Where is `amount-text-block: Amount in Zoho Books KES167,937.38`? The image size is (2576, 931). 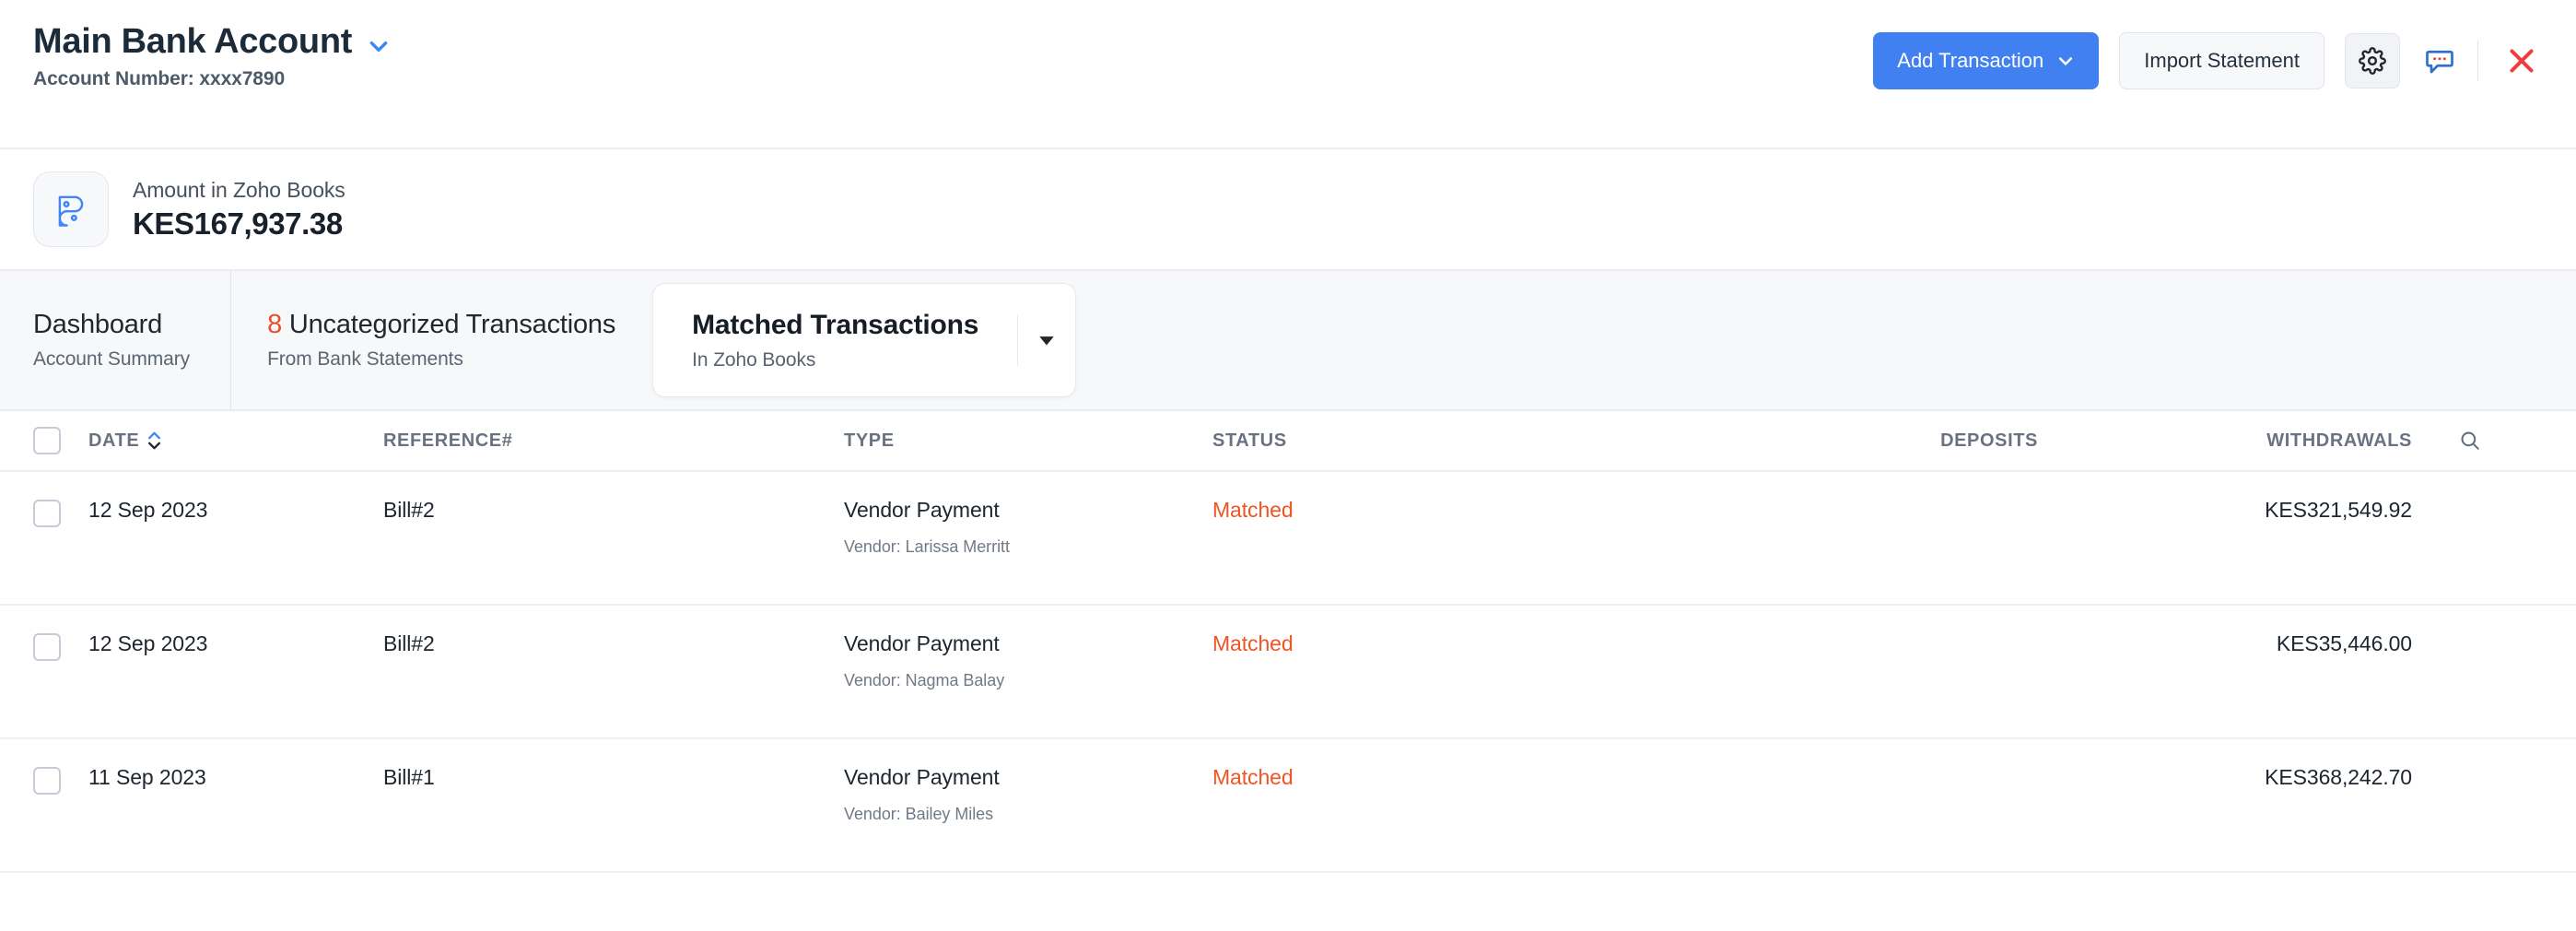
amount-text-block: Amount in Zoho Books KES167,937.38 is located at coordinates (239, 210).